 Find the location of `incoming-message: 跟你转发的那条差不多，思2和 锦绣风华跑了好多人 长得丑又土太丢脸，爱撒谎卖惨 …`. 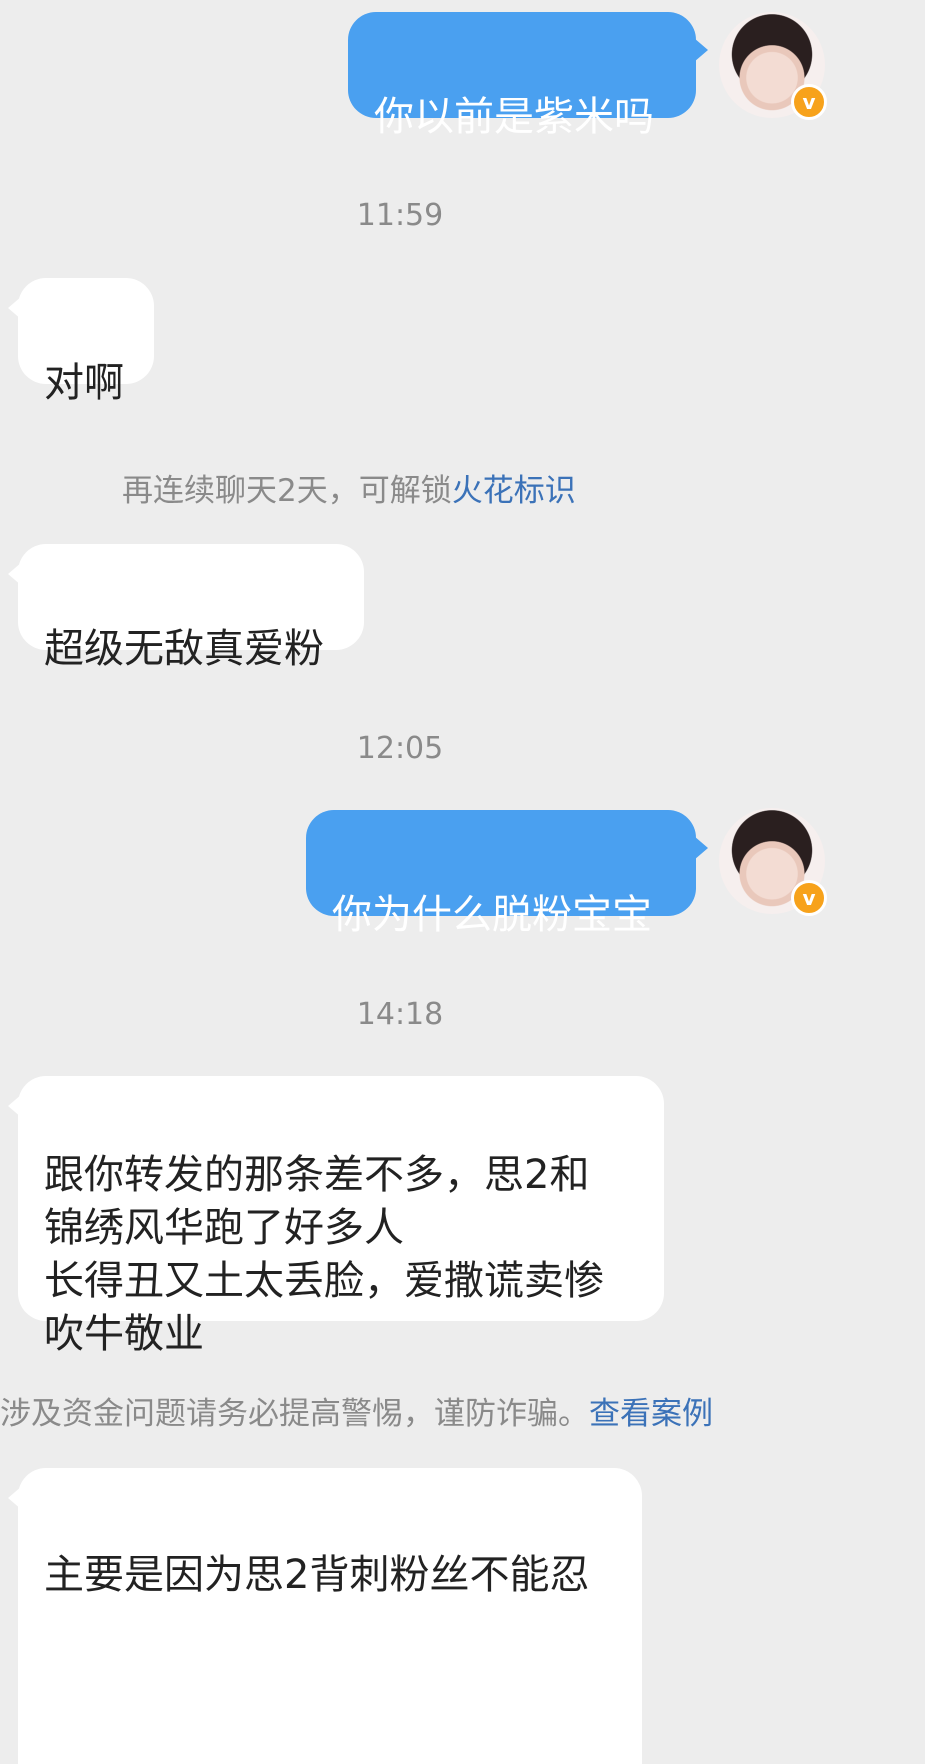

incoming-message: 跟你转发的那条差不多，思2和 锦绣风华跑了好多人 长得丑又土太丢脸，爱撒谎卖惨 … is located at coordinates (336, 1216).